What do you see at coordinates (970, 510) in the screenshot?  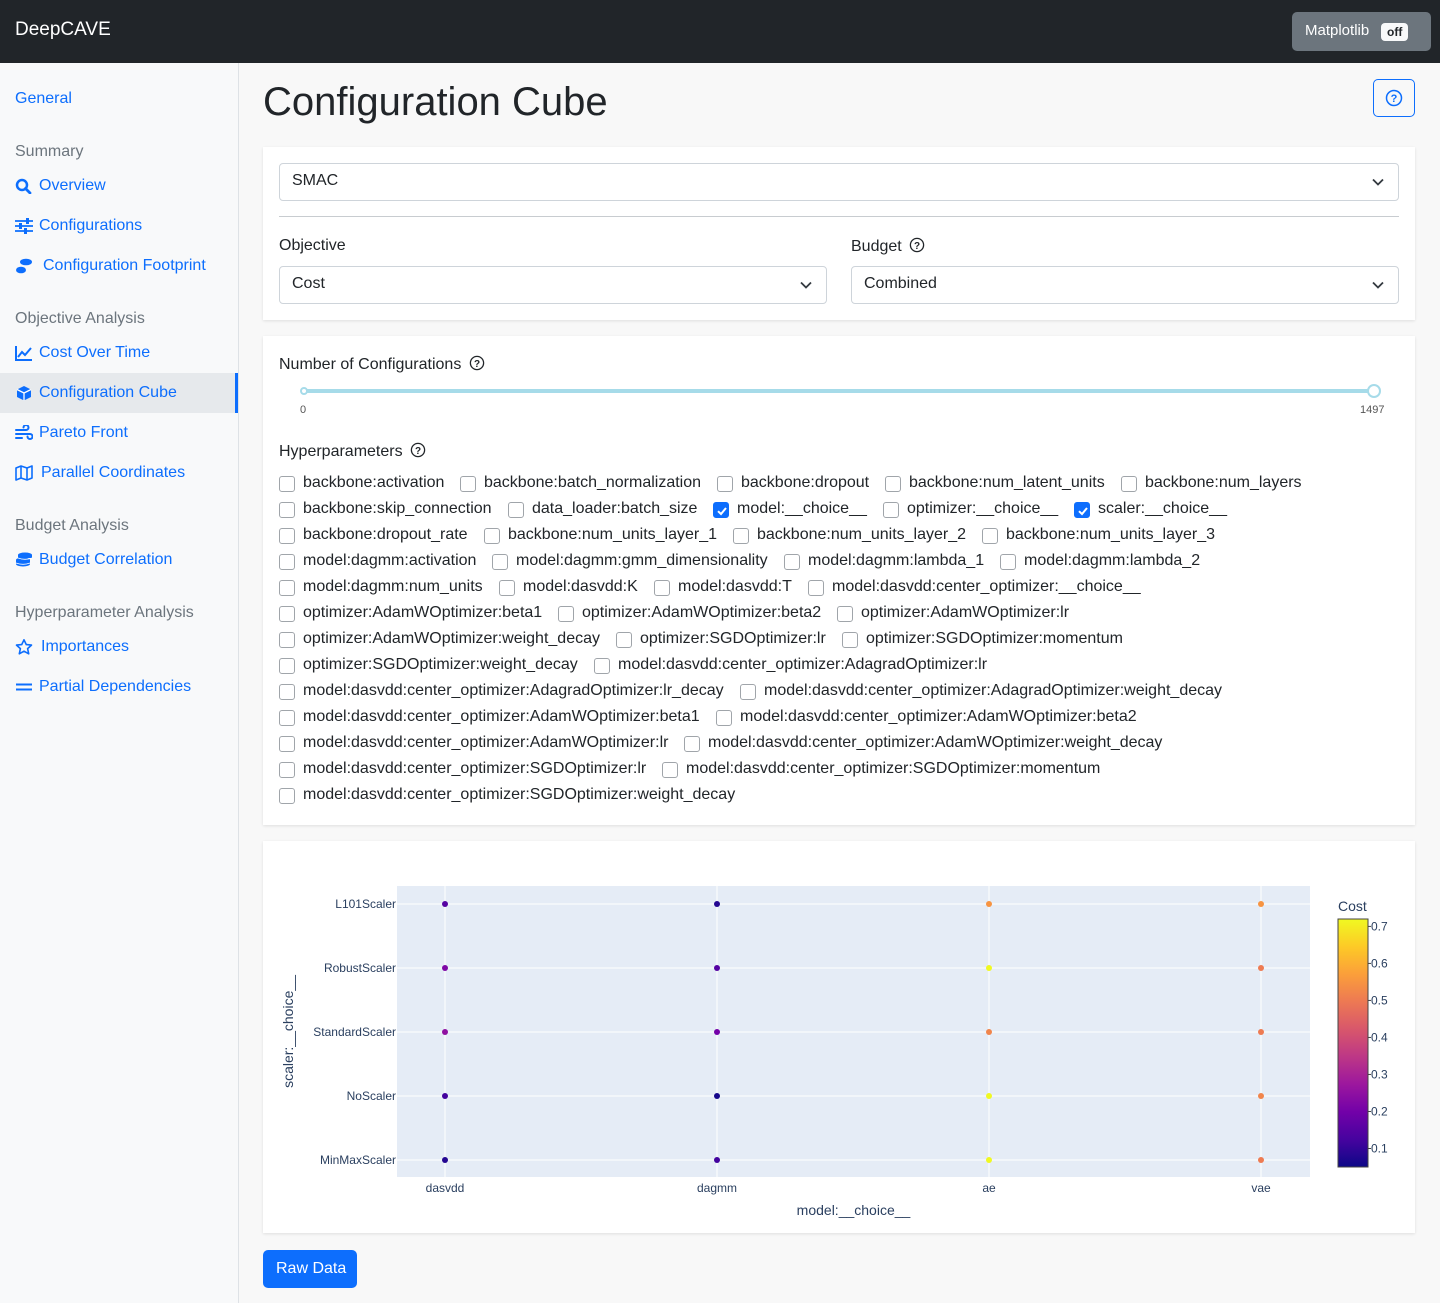 I see `hyperparameter-checkbox: optimizer:__choice__` at bounding box center [970, 510].